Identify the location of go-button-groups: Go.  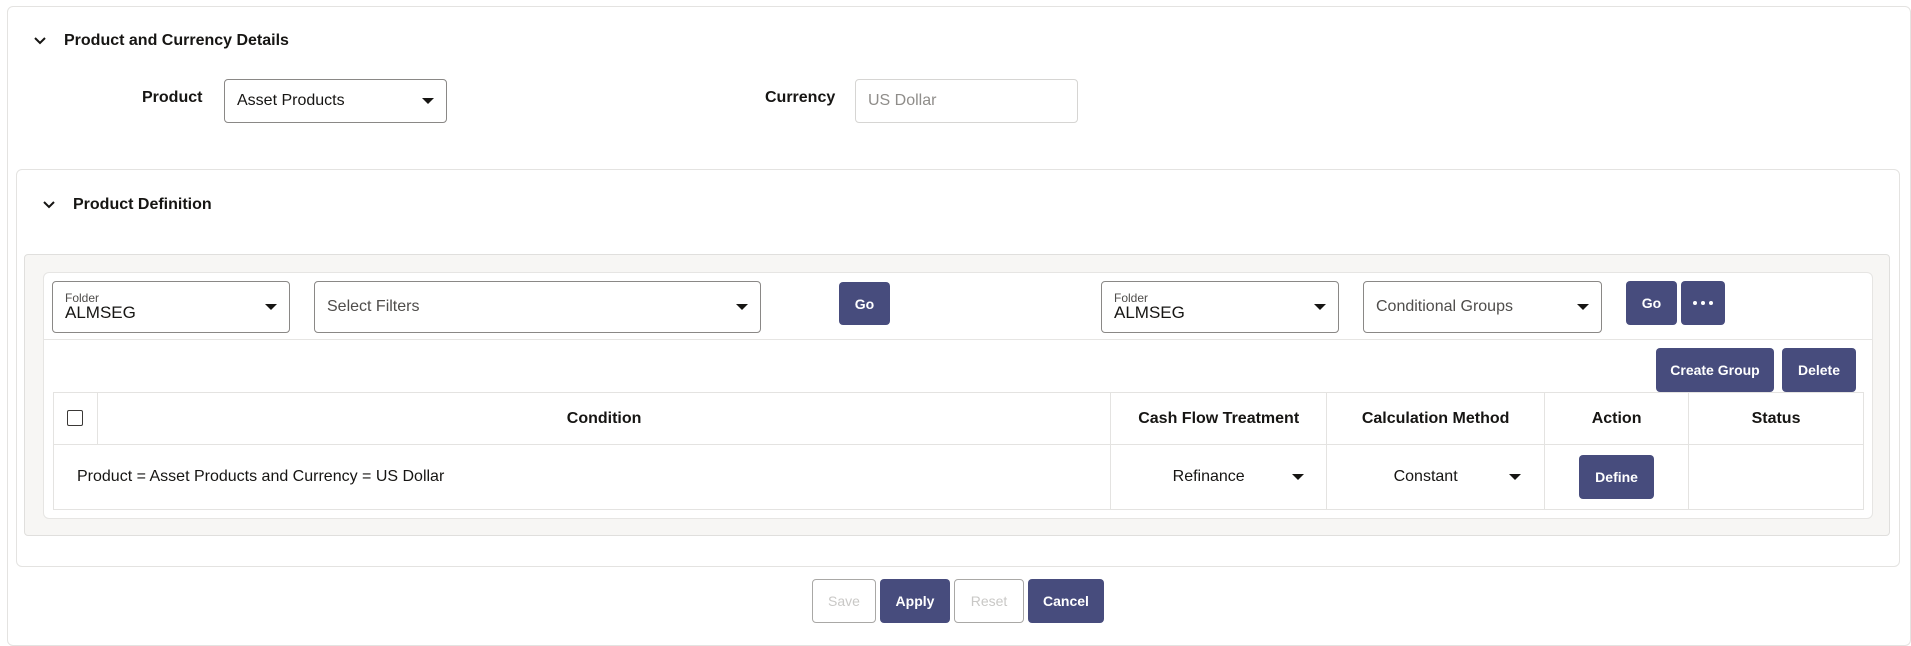
(1651, 303).